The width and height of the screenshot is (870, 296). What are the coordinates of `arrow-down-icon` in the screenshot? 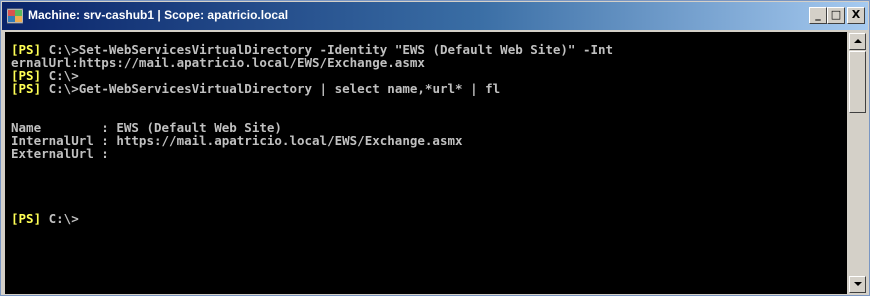 It's located at (858, 284).